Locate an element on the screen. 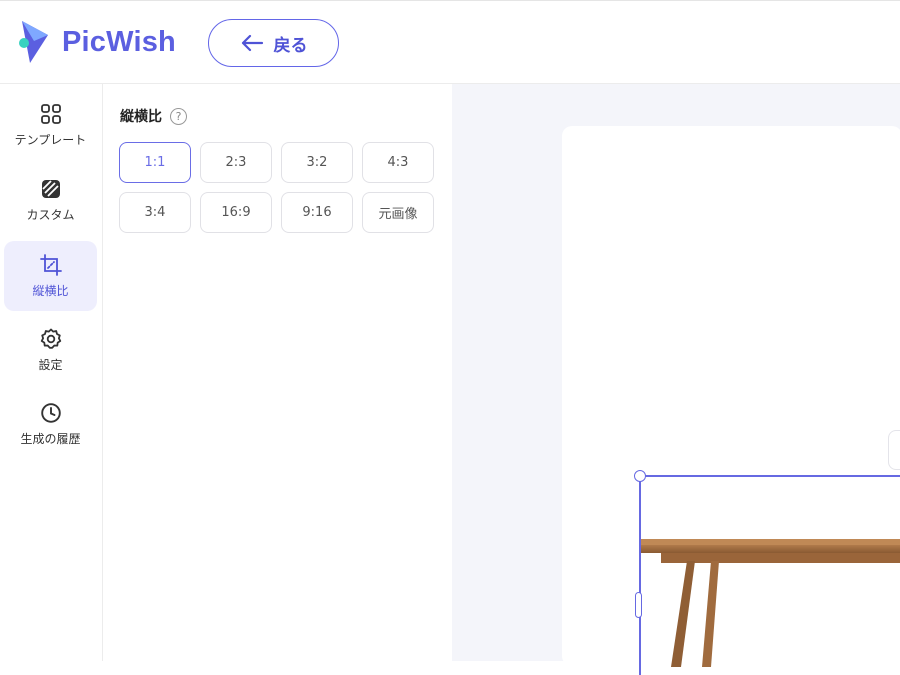 The width and height of the screenshot is (900, 675). collapse-tab is located at coordinates (894, 450).